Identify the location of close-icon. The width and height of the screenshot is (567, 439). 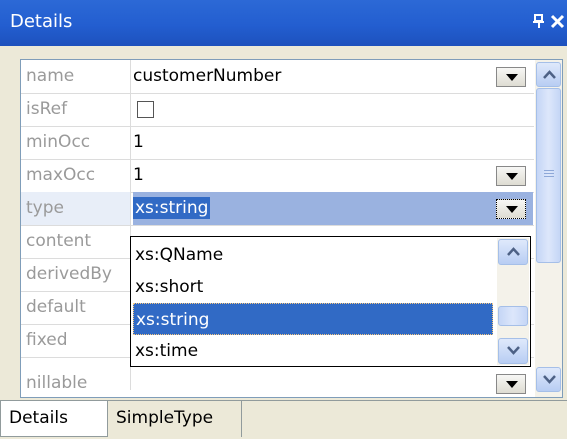
(558, 21).